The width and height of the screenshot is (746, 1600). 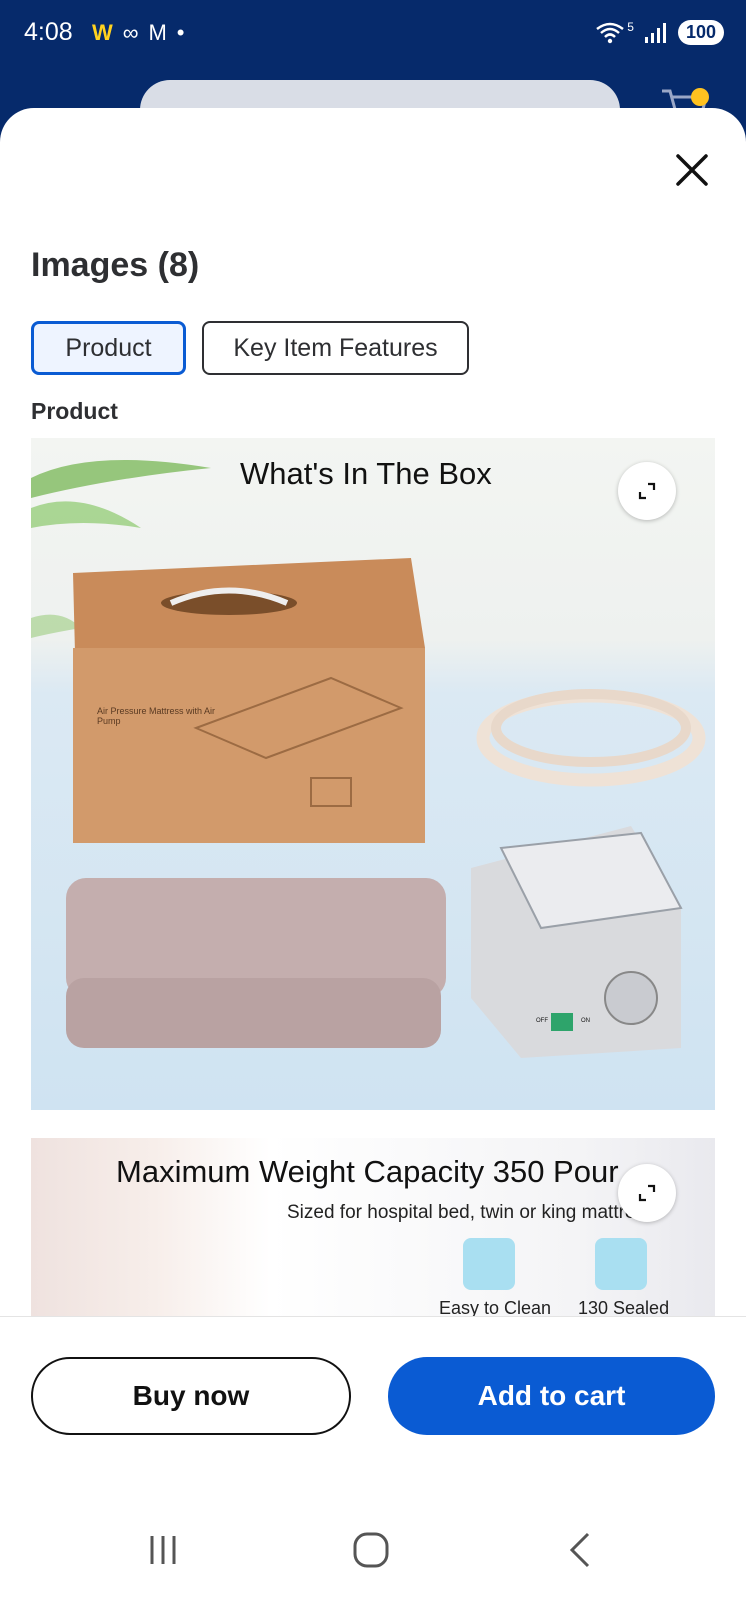 I want to click on status-bar: 4:08 W ∞ M • 5 100, so click(x=373, y=36).